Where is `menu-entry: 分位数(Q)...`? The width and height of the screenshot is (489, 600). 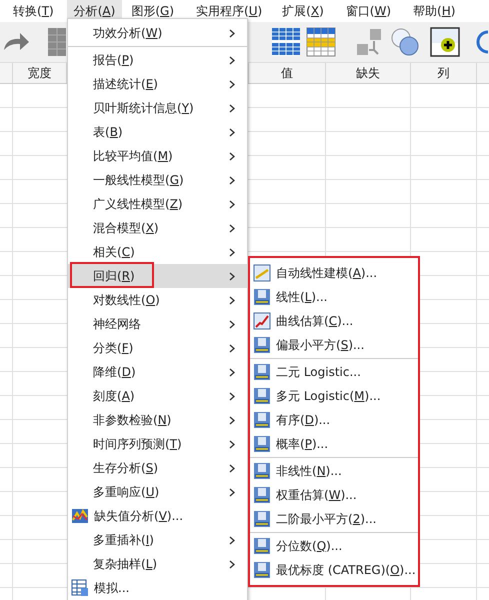
menu-entry: 分位数(Q)... is located at coordinates (334, 546).